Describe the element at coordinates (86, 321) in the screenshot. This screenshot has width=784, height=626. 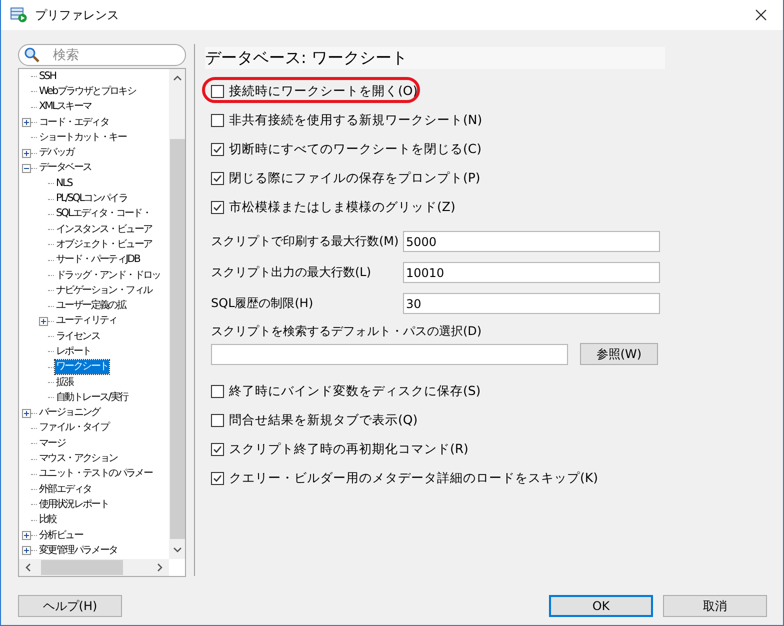
I see `tree-item: ユーティリティ` at that location.